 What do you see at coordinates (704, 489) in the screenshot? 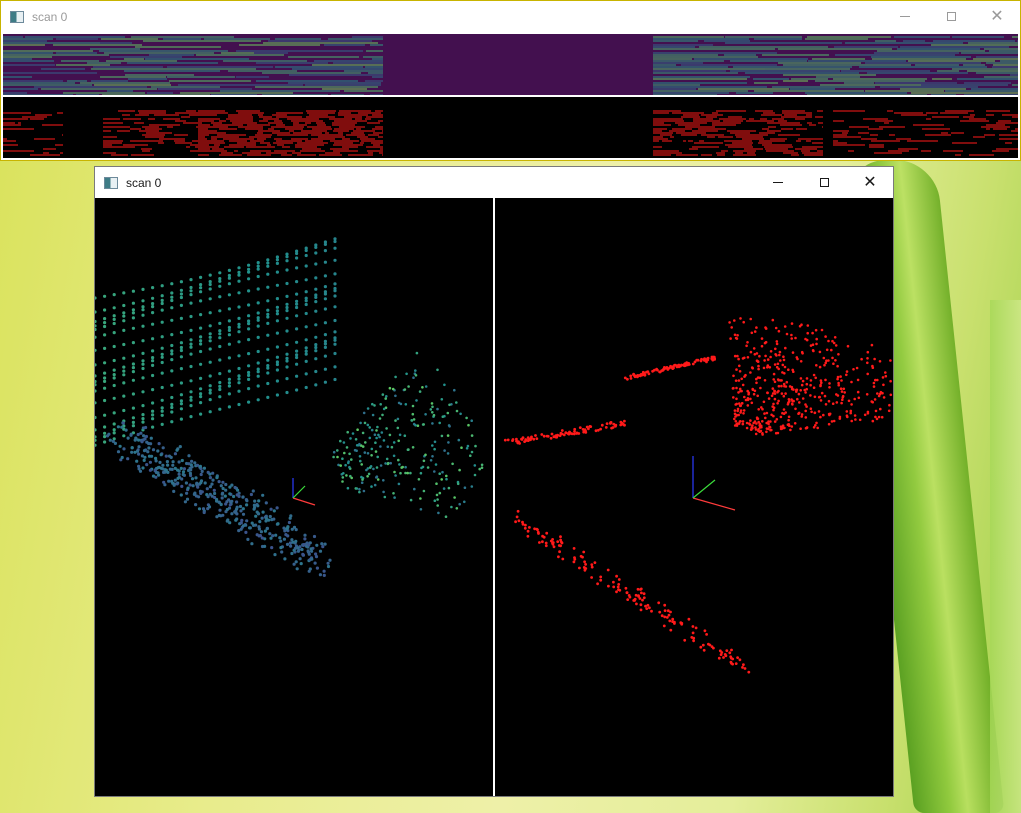
I see `axis-y-icon` at bounding box center [704, 489].